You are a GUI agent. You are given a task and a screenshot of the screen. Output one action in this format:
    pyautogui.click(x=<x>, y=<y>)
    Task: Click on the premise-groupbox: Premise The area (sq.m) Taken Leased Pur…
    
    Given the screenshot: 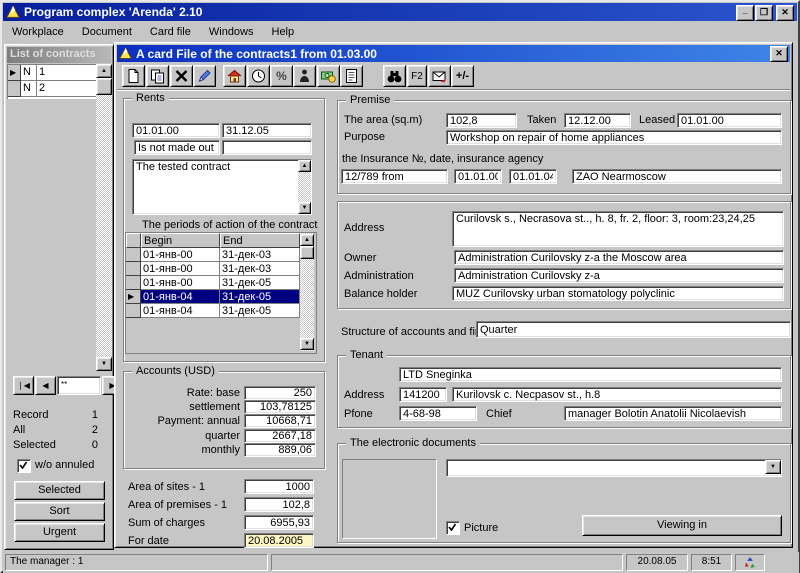 What is the action you would take?
    pyautogui.click(x=564, y=144)
    